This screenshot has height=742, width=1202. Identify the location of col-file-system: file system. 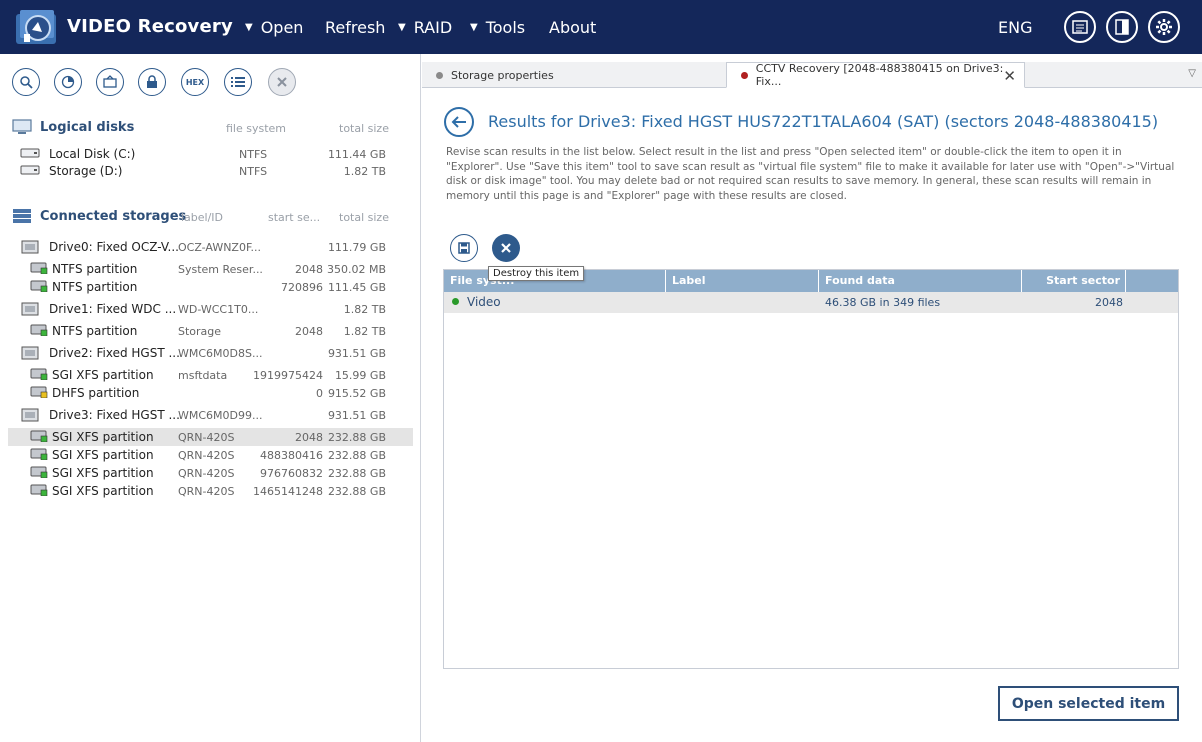
(256, 128).